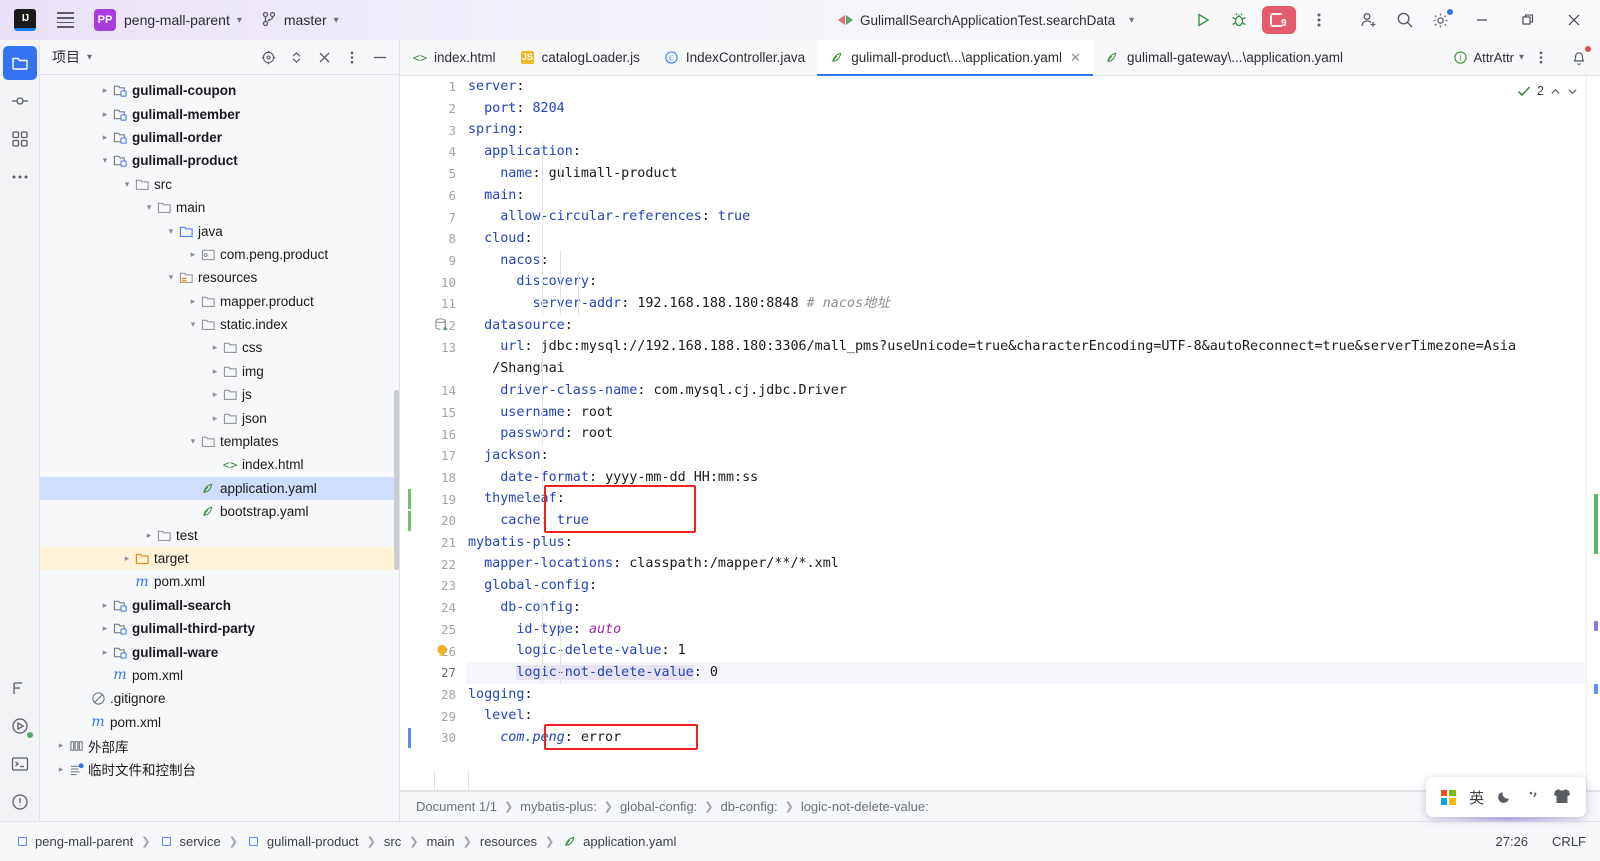  What do you see at coordinates (1224, 57) in the screenshot?
I see `editor-tab-gulimall-gateway-application-yaml: gulimall-gateway\...\application.yaml` at bounding box center [1224, 57].